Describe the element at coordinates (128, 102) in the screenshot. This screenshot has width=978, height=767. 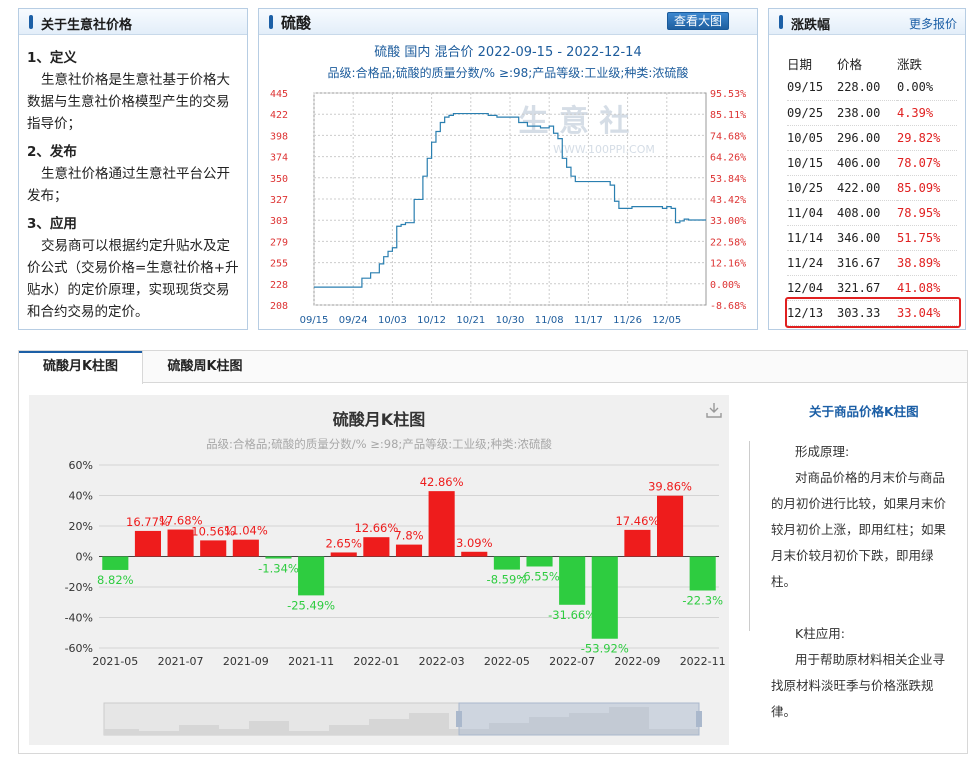
I see `section-text: 生意社价格是生意社基于价格大数据与生意社价格模型产生的交易指导价；` at that location.